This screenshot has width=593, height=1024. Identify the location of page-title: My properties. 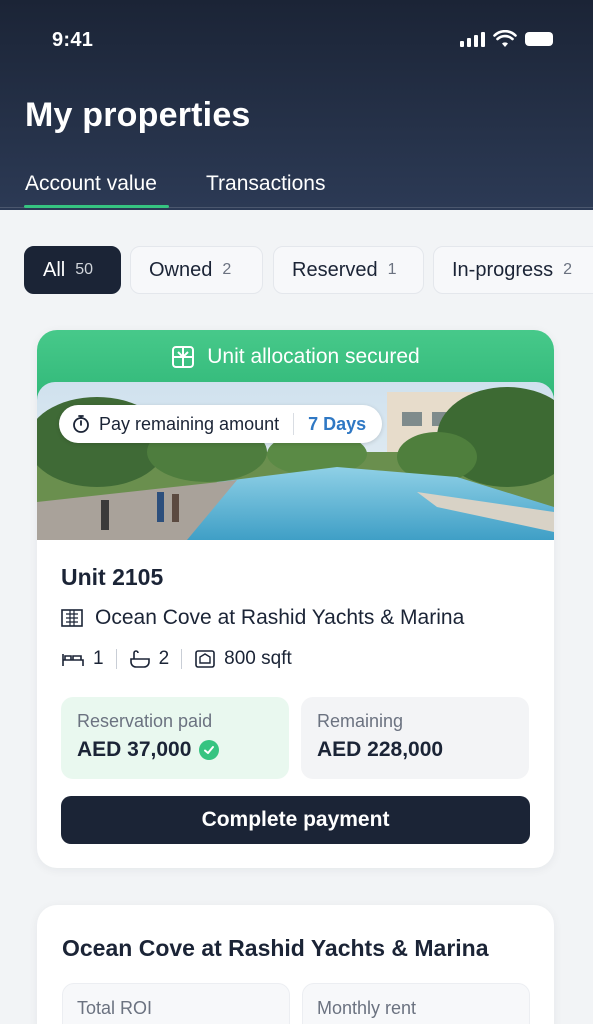
(138, 115).